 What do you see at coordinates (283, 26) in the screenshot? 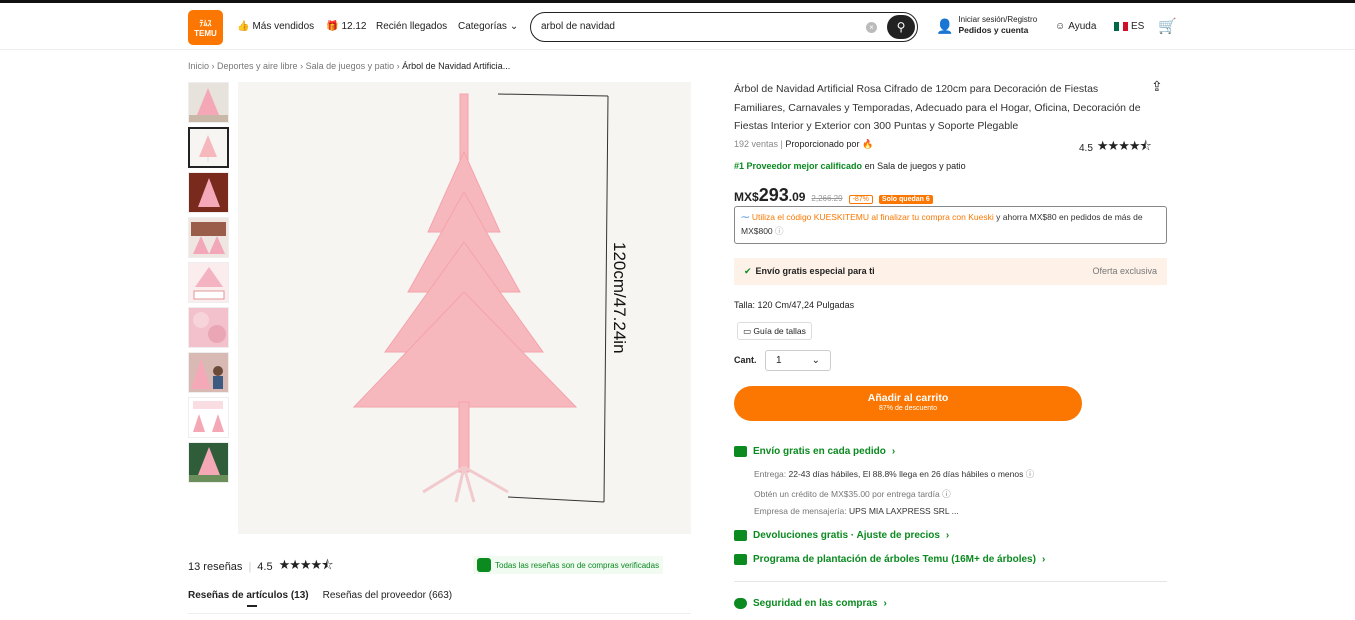
I see `nav-label: Más vendidos` at bounding box center [283, 26].